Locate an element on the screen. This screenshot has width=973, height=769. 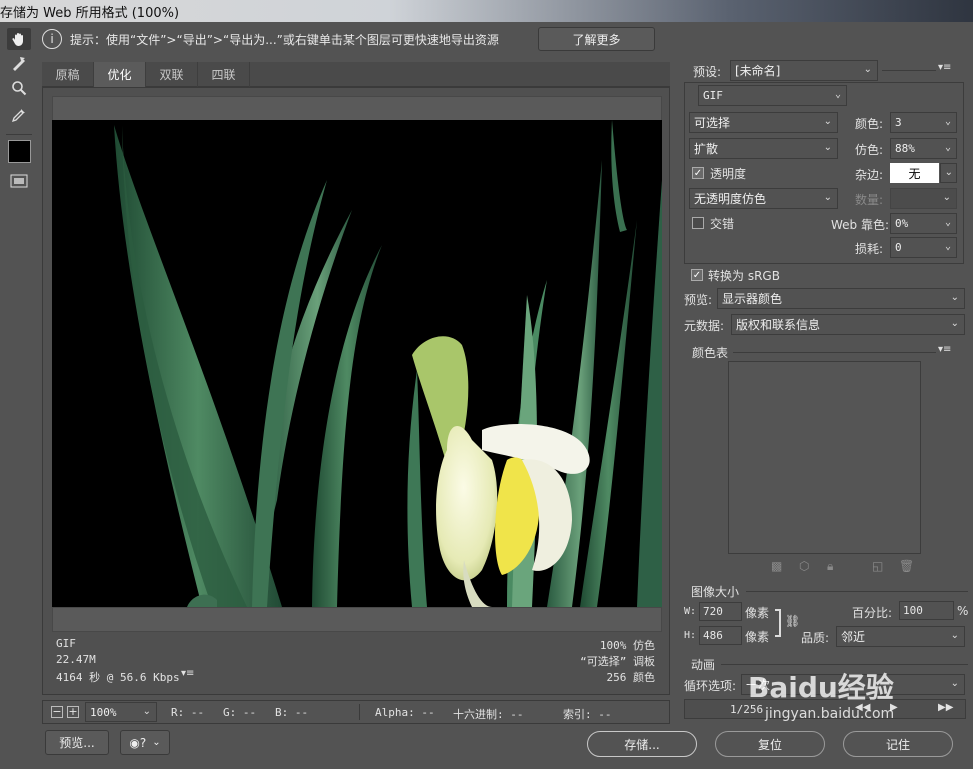
percent-value: 100 is located at coordinates (913, 610).